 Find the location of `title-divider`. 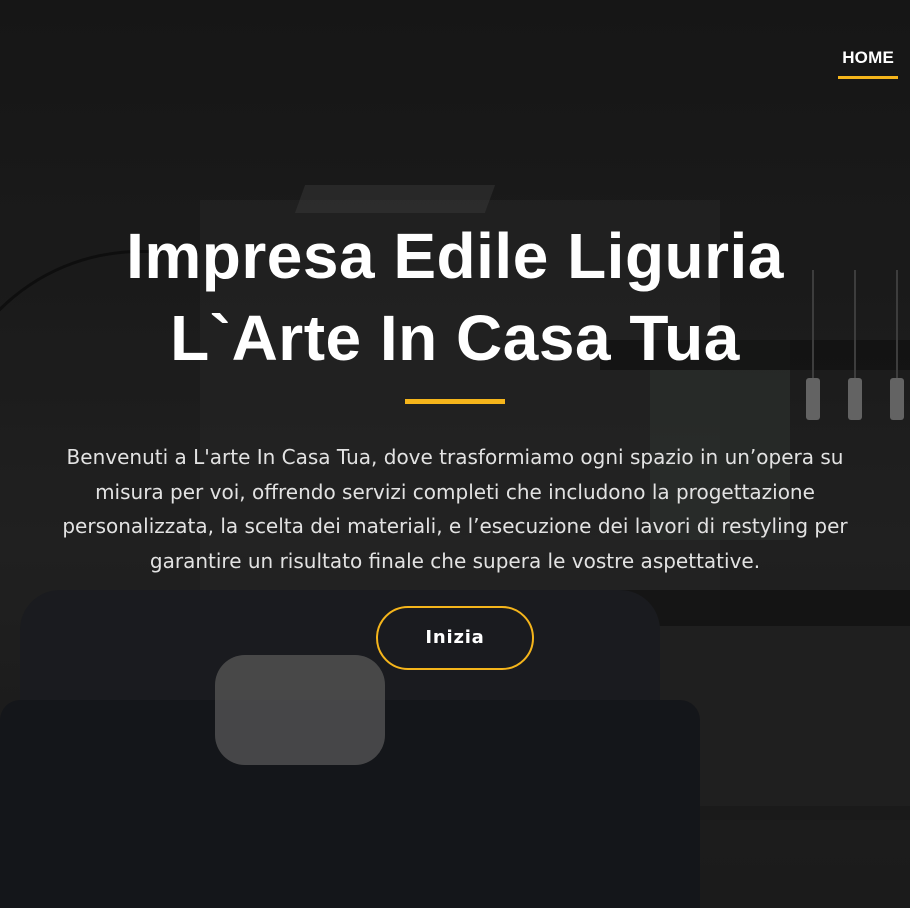

title-divider is located at coordinates (455, 401).